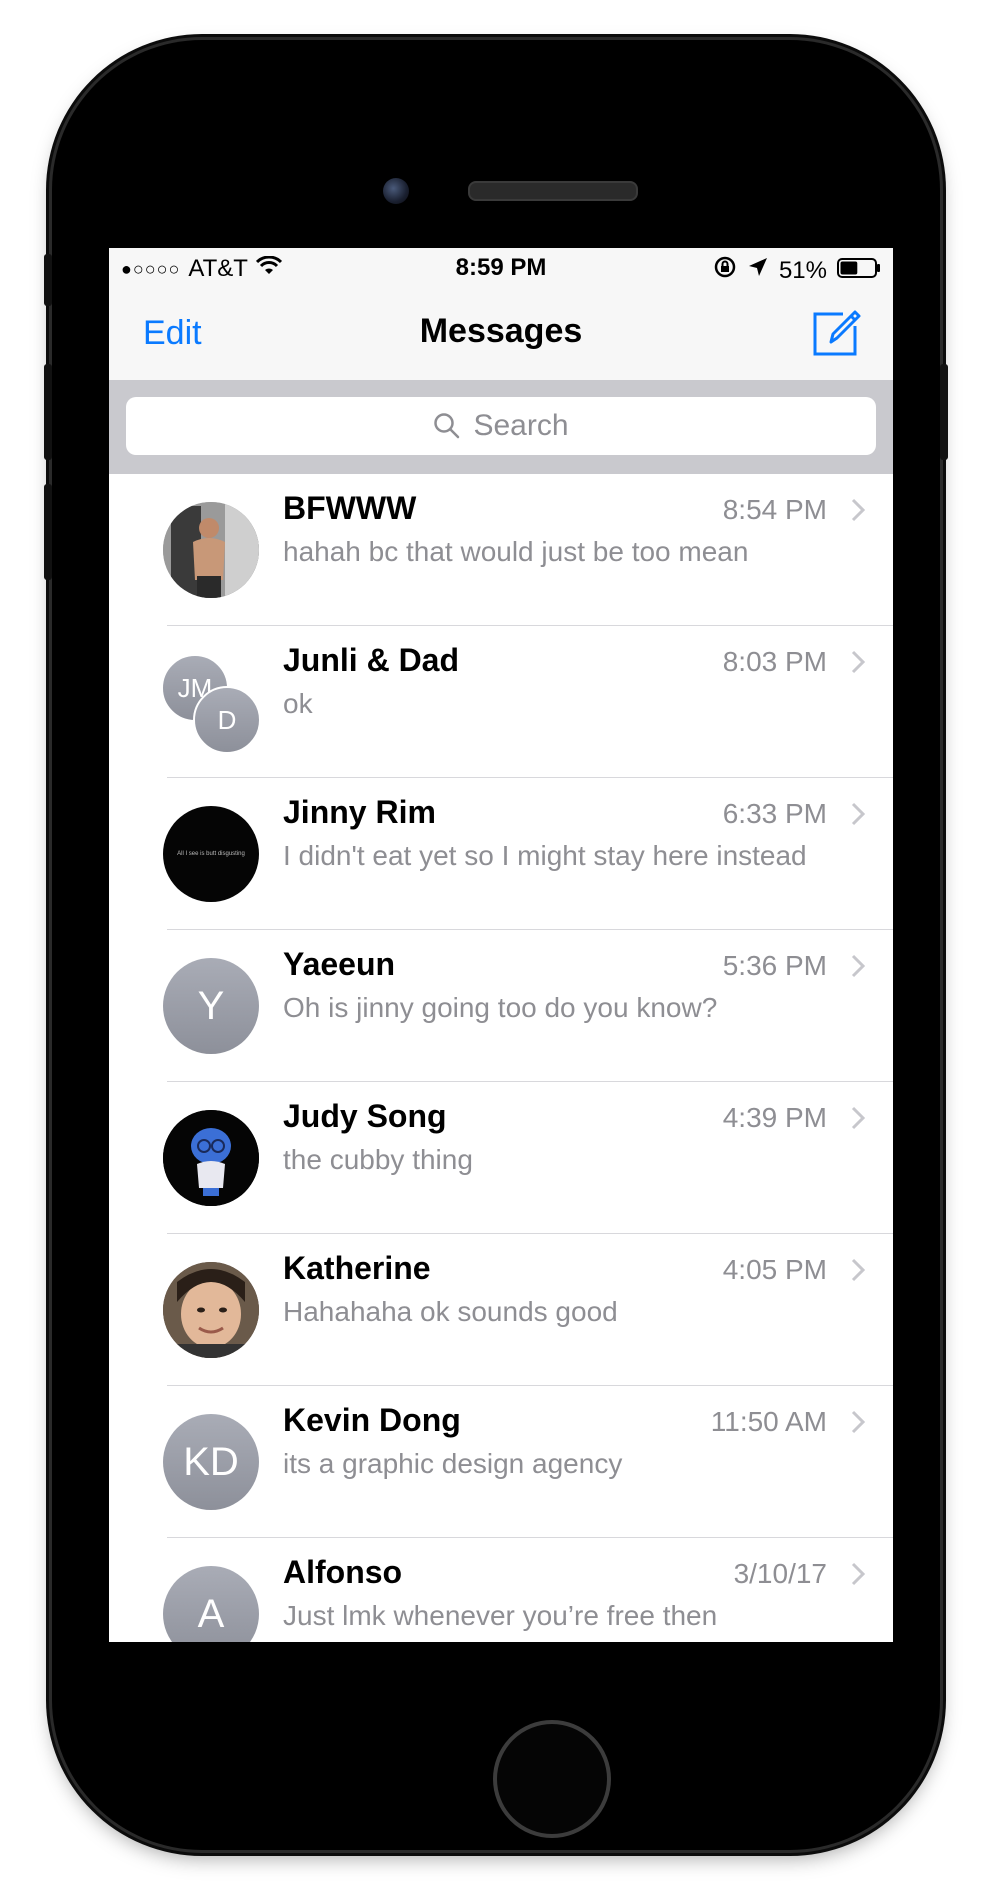  I want to click on message-time: 8:54 PM, so click(774, 509).